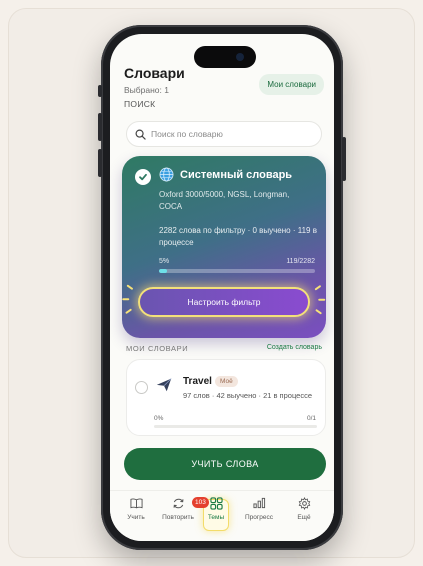 The image size is (423, 566). I want to click on nav-label: Учить, so click(136, 517).